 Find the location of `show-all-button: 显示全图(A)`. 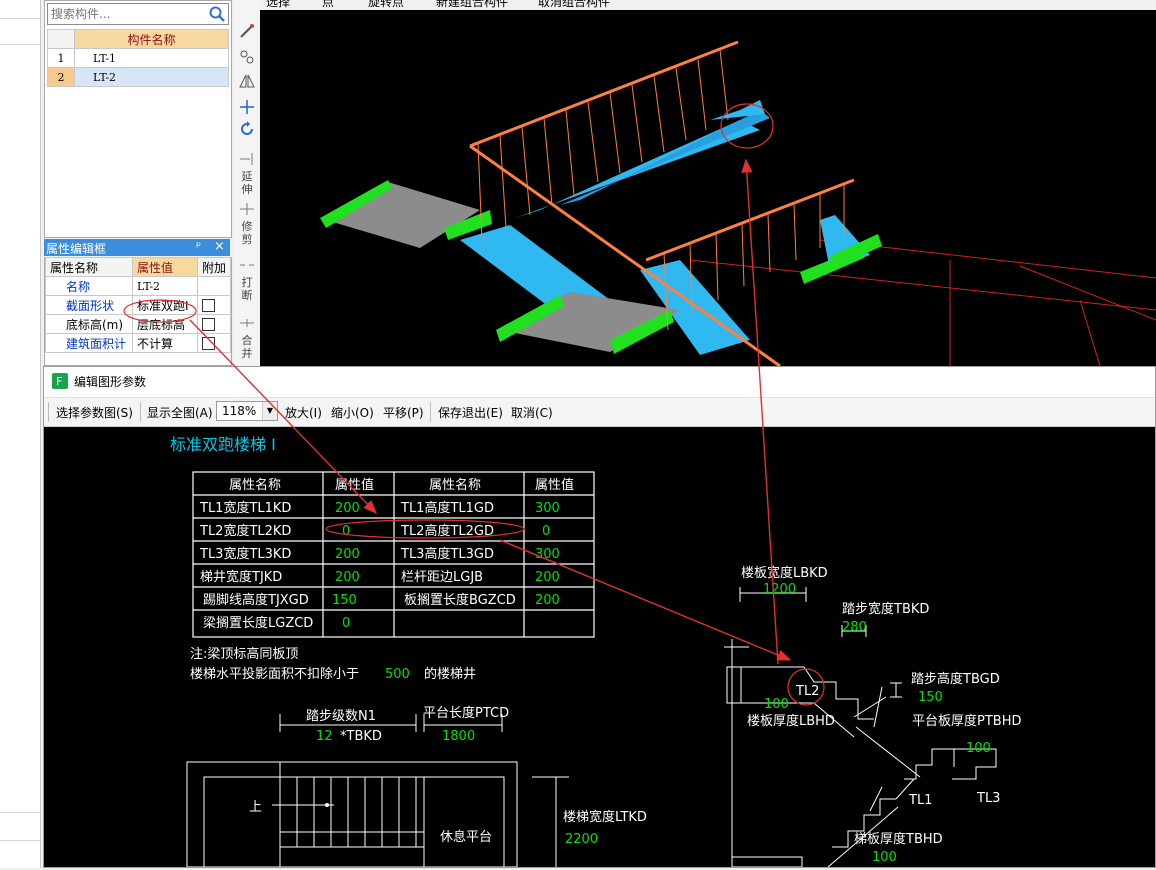

show-all-button: 显示全图(A) is located at coordinates (180, 412).